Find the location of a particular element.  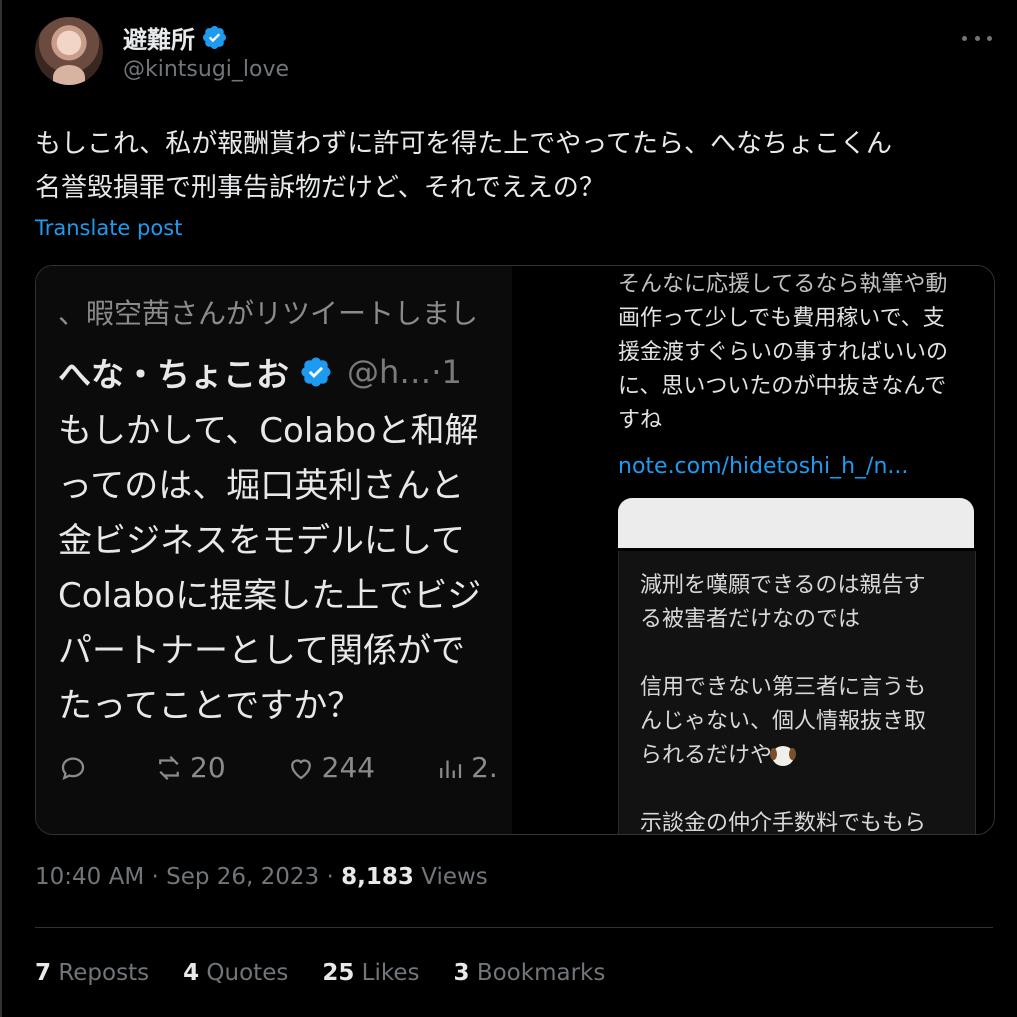

quotes-count: 4 is located at coordinates (191, 973).